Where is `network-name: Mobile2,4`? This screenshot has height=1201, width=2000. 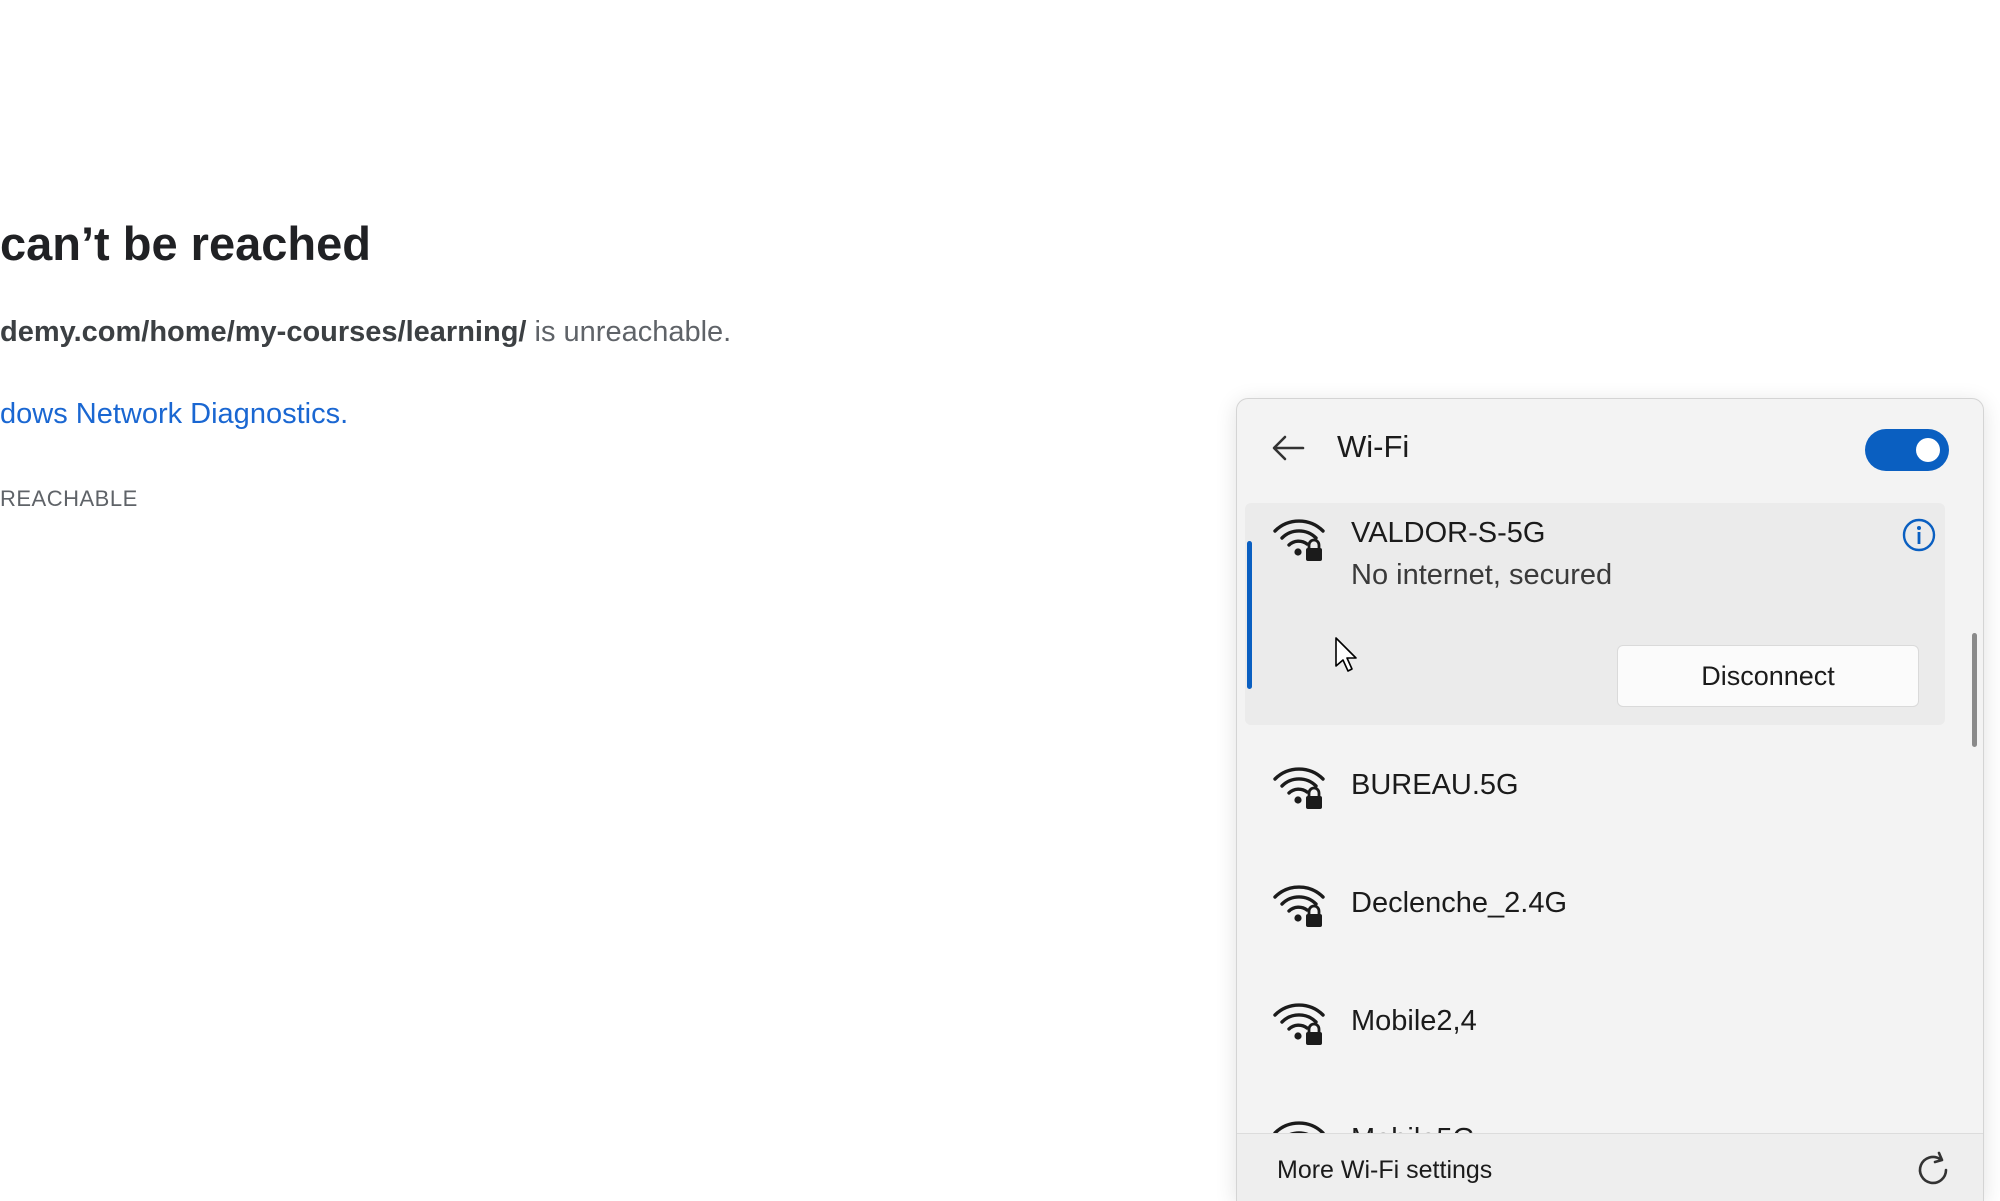 network-name: Mobile2,4 is located at coordinates (1414, 1021).